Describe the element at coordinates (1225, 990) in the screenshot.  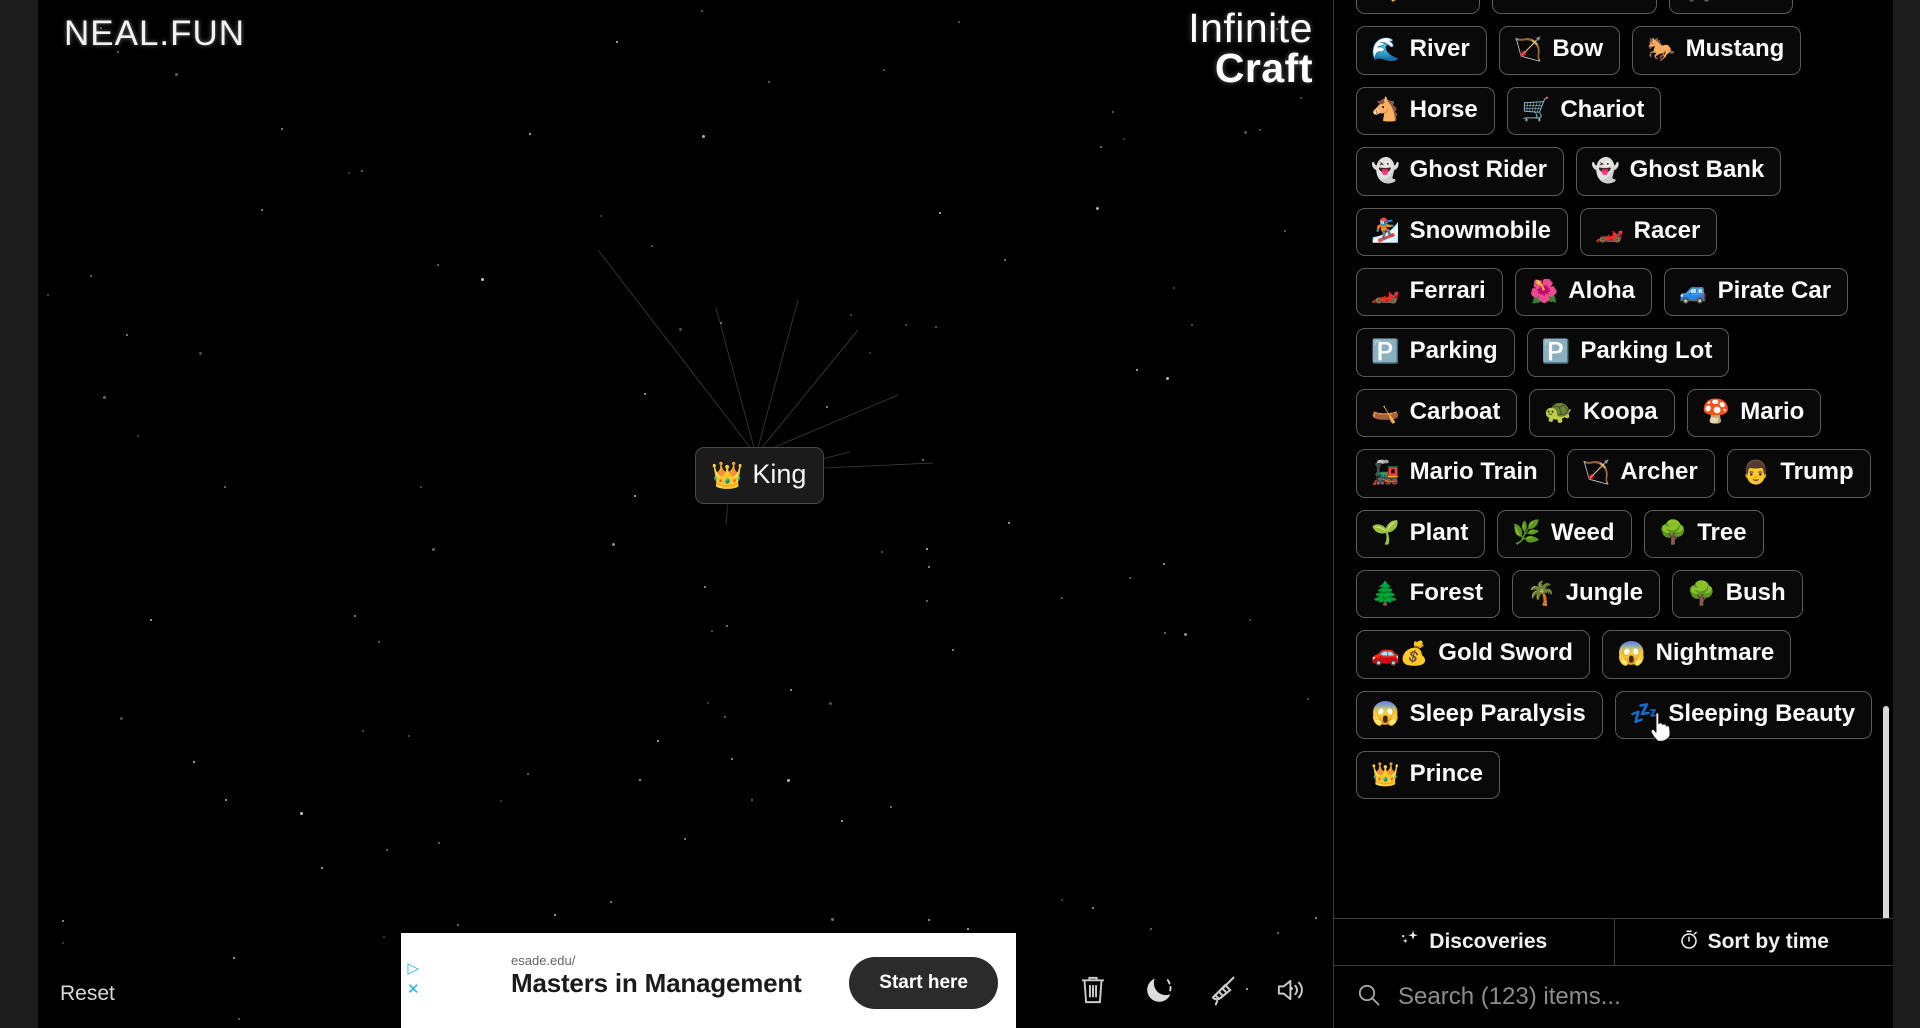
I see `broom-icon` at that location.